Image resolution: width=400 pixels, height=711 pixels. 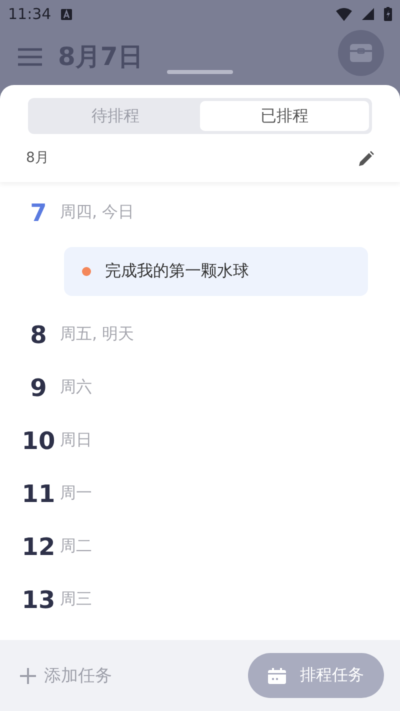 I want to click on day-number: 8, so click(x=38, y=334).